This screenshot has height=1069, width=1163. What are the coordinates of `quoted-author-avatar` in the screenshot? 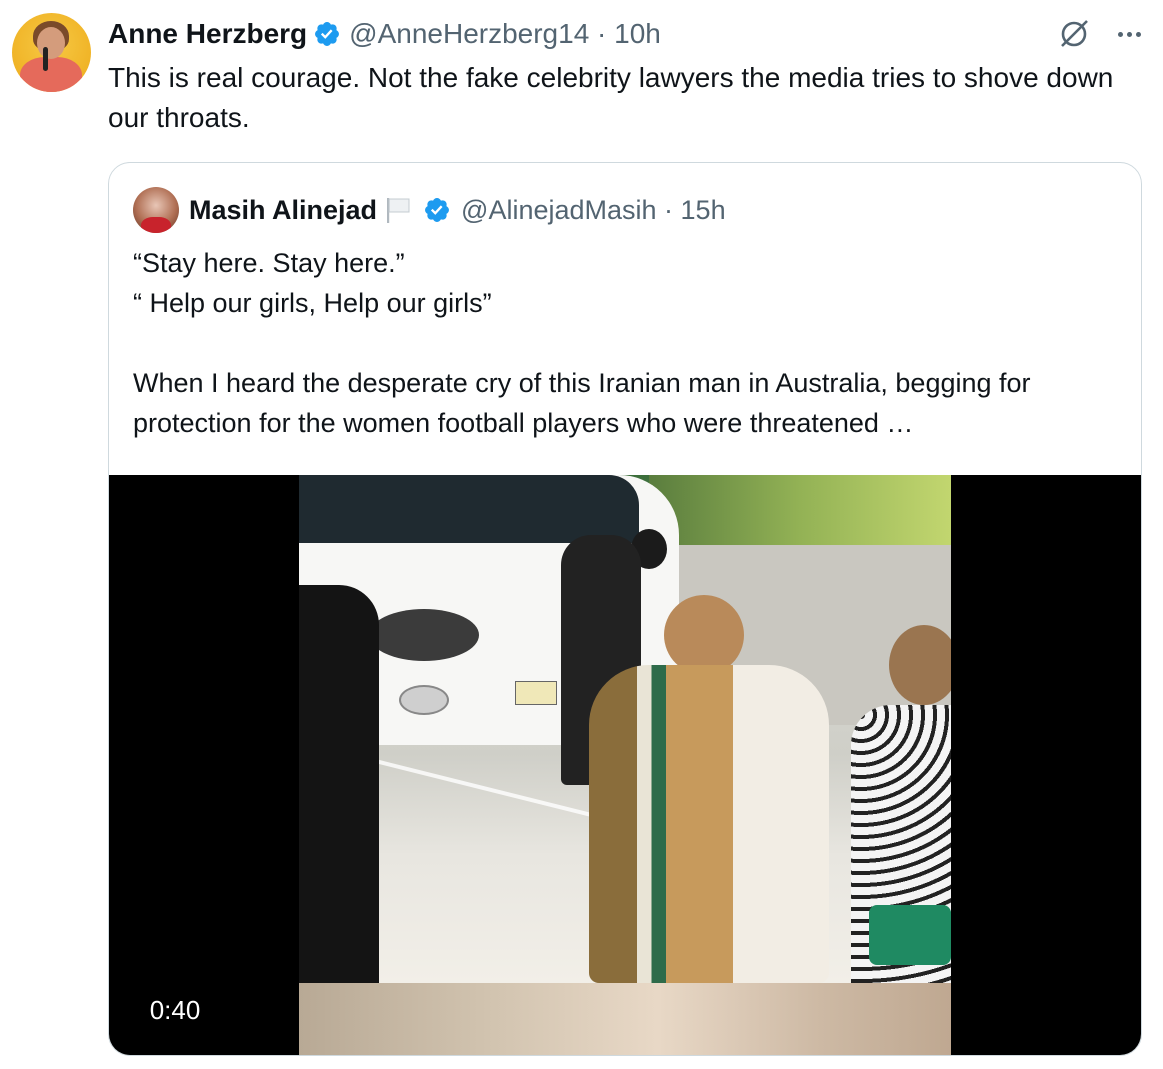 It's located at (156, 210).